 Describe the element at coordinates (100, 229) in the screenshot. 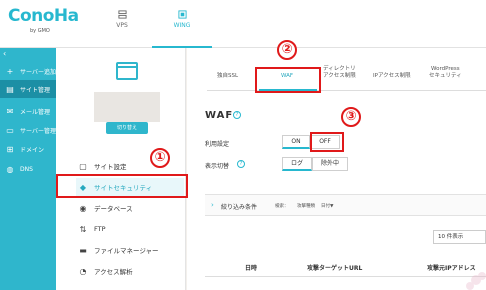

I see `menu-label: FTP` at that location.